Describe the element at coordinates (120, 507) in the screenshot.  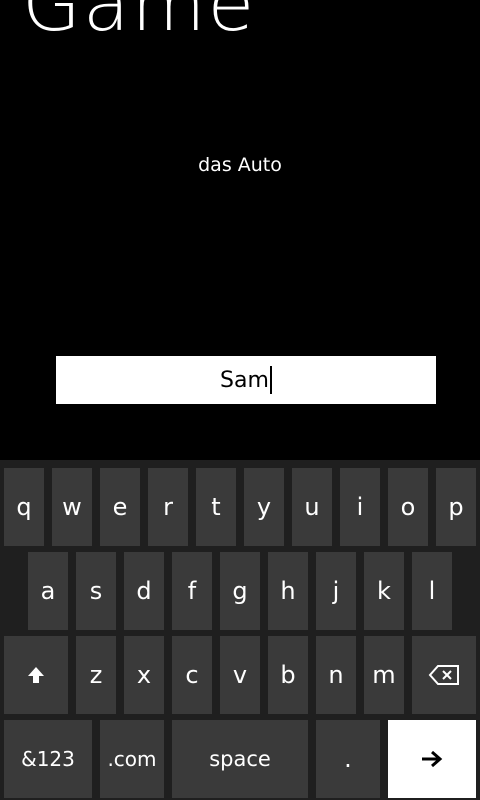
I see `key-e: e` at that location.